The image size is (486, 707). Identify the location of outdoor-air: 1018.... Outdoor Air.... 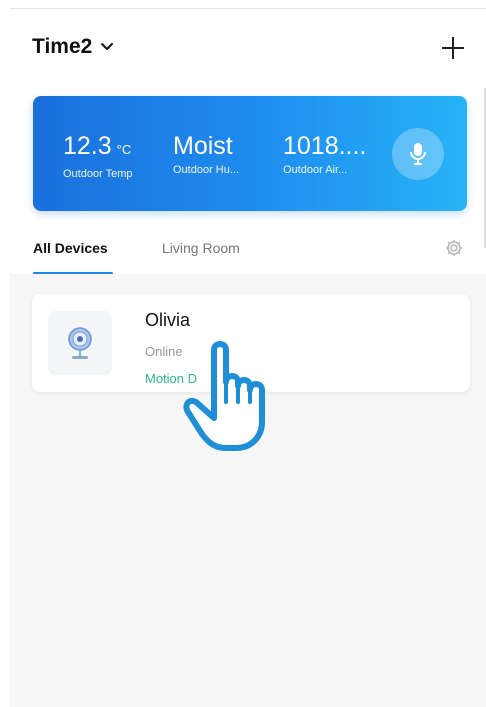
(324, 154).